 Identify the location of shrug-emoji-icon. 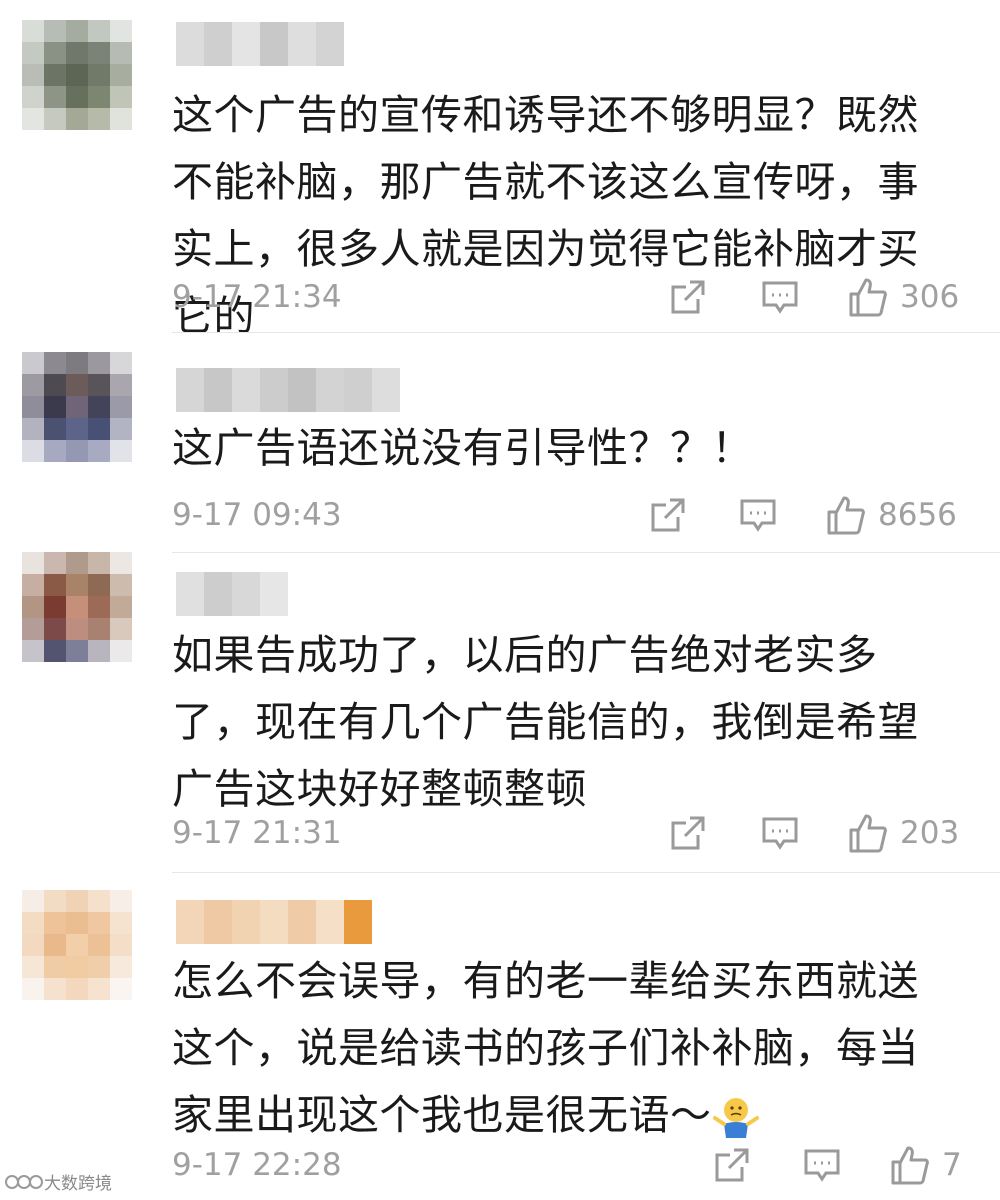
(735, 1118).